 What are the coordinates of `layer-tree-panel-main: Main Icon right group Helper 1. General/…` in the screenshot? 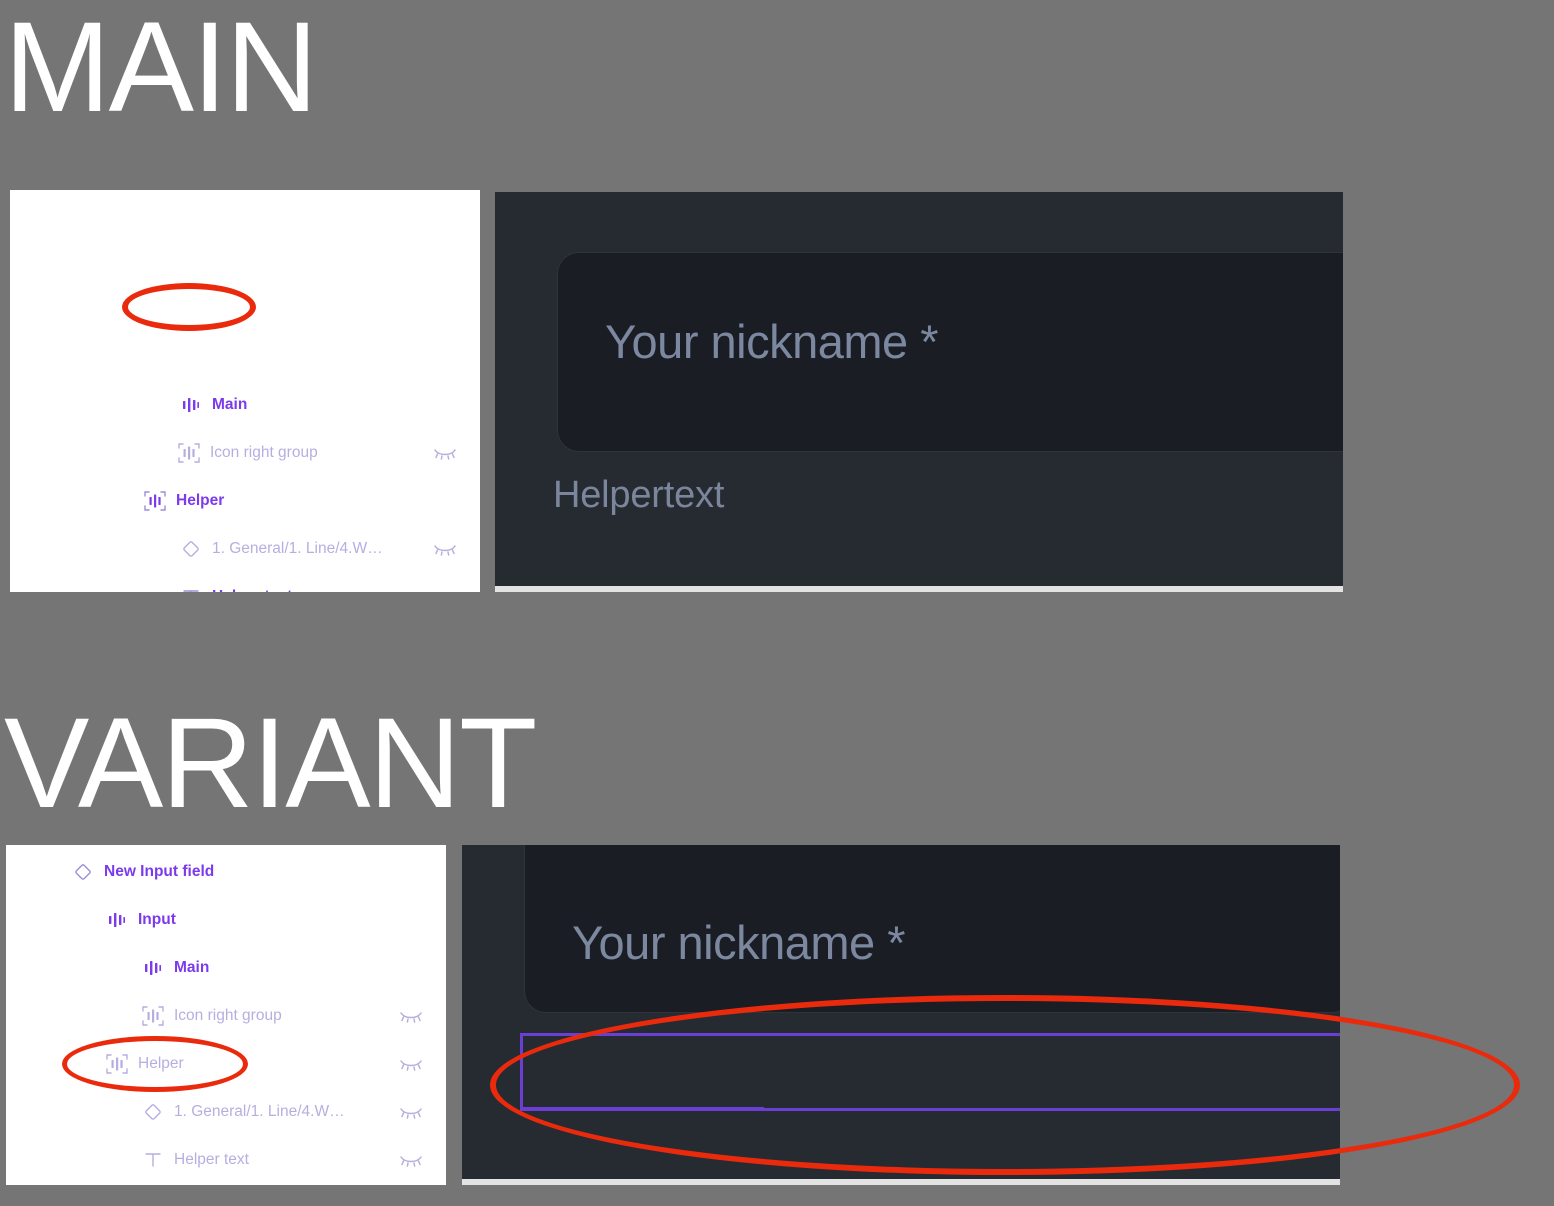 It's located at (245, 391).